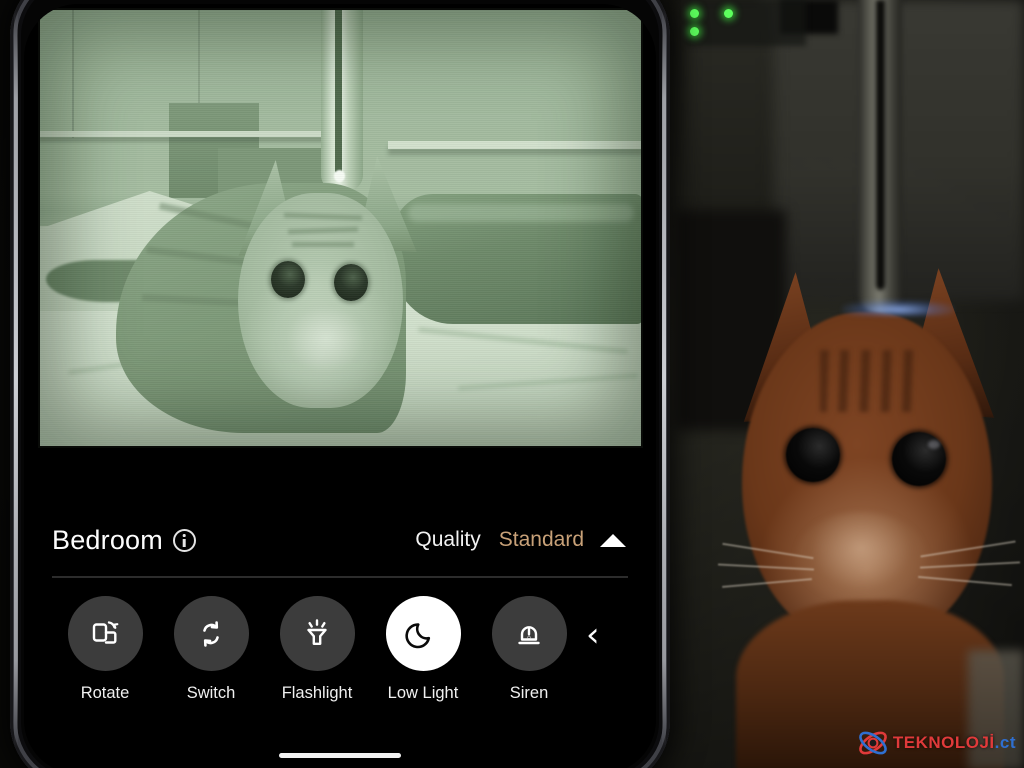 The image size is (1024, 768). I want to click on phone-rail-right, so click(664, 379).